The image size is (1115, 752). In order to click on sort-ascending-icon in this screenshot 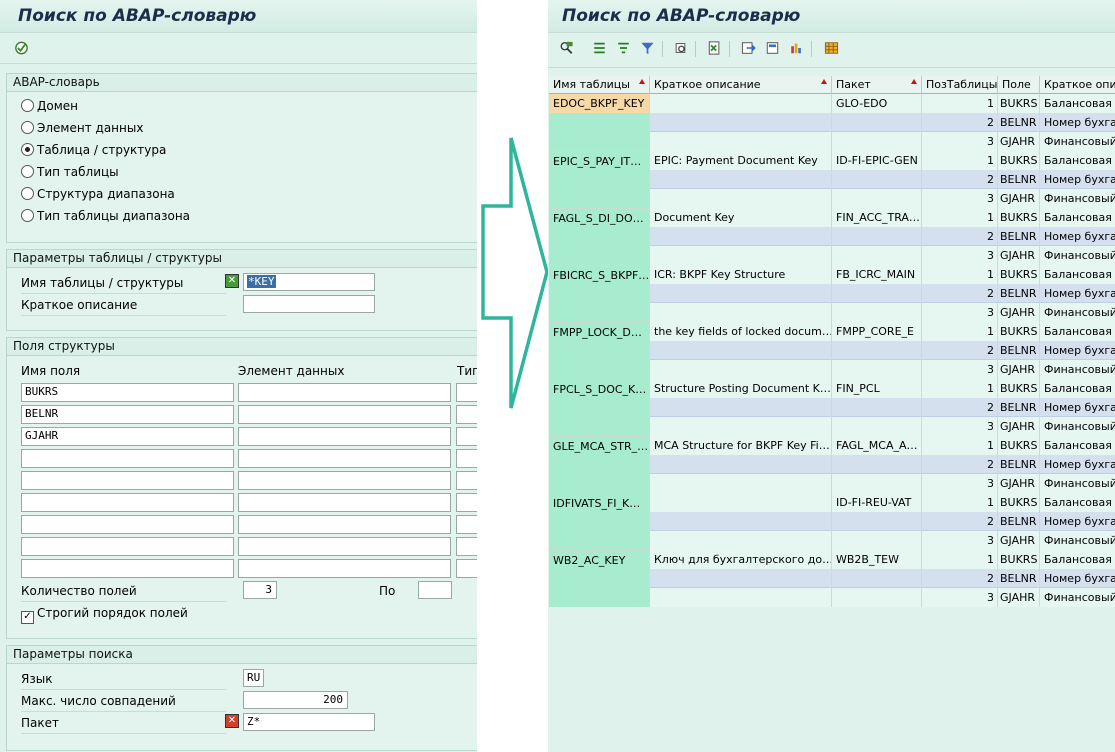, I will do `click(599, 48)`.